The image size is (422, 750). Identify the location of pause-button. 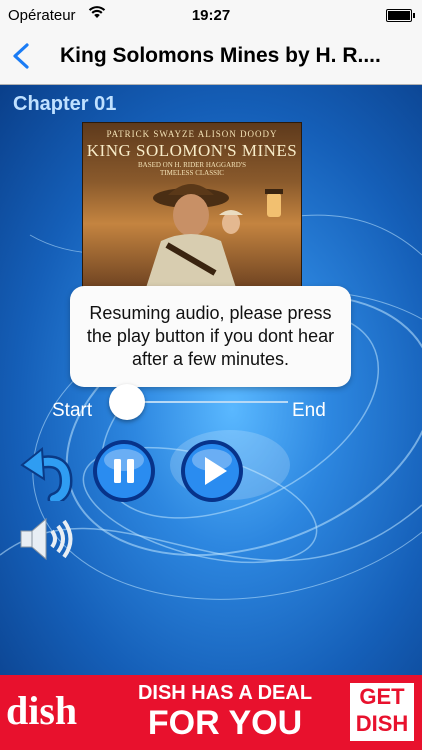
(124, 471).